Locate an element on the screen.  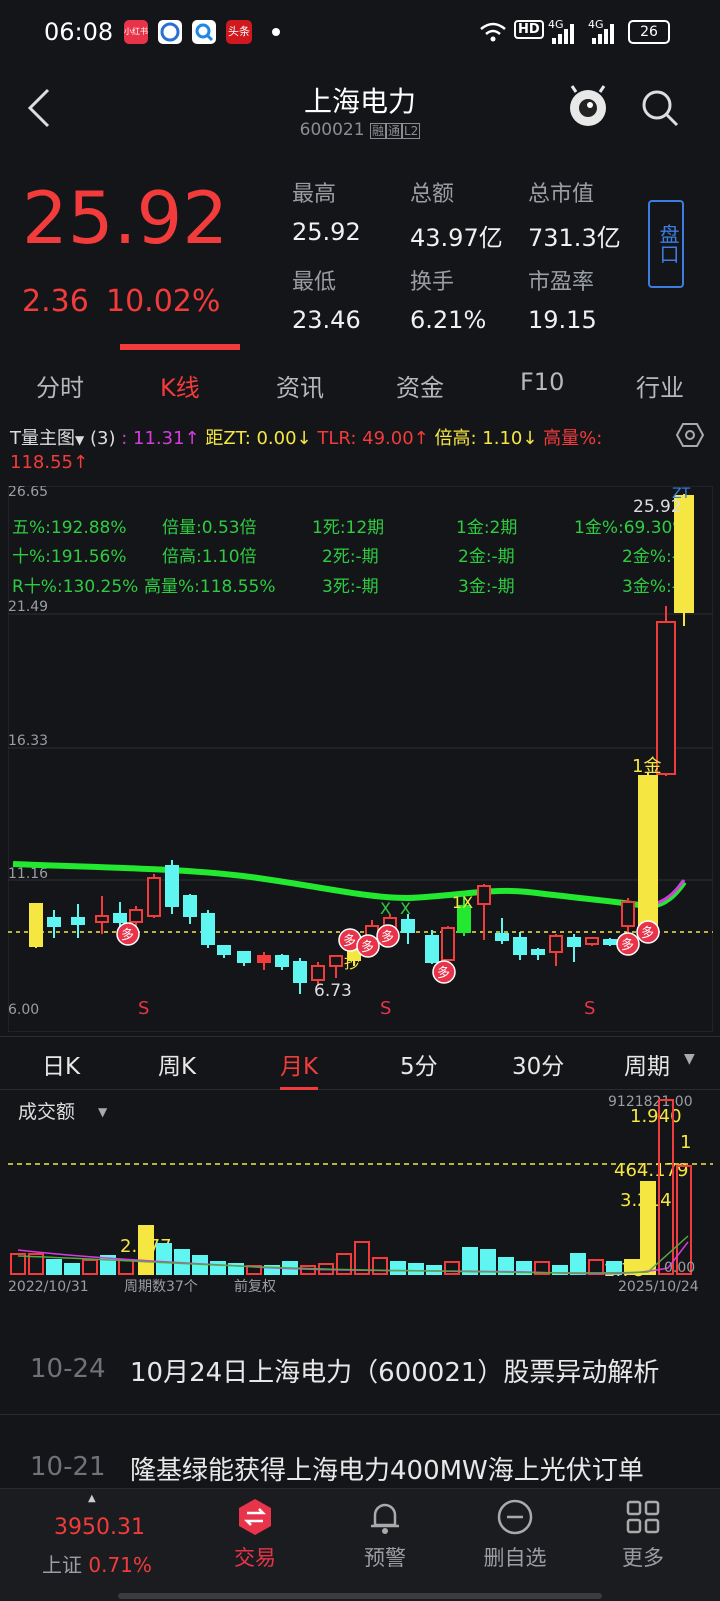
pankou-button: 盘口 is located at coordinates (666, 244).